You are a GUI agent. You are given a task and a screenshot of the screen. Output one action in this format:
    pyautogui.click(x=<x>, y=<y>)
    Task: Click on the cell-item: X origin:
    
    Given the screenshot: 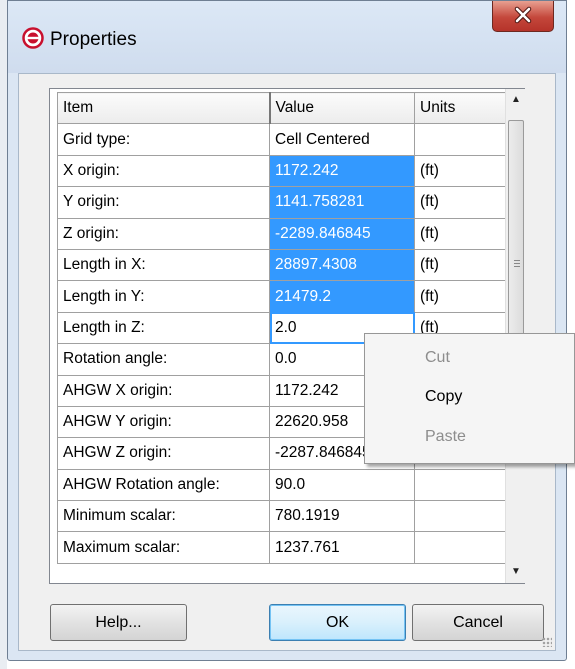 What is the action you would take?
    pyautogui.click(x=163, y=171)
    